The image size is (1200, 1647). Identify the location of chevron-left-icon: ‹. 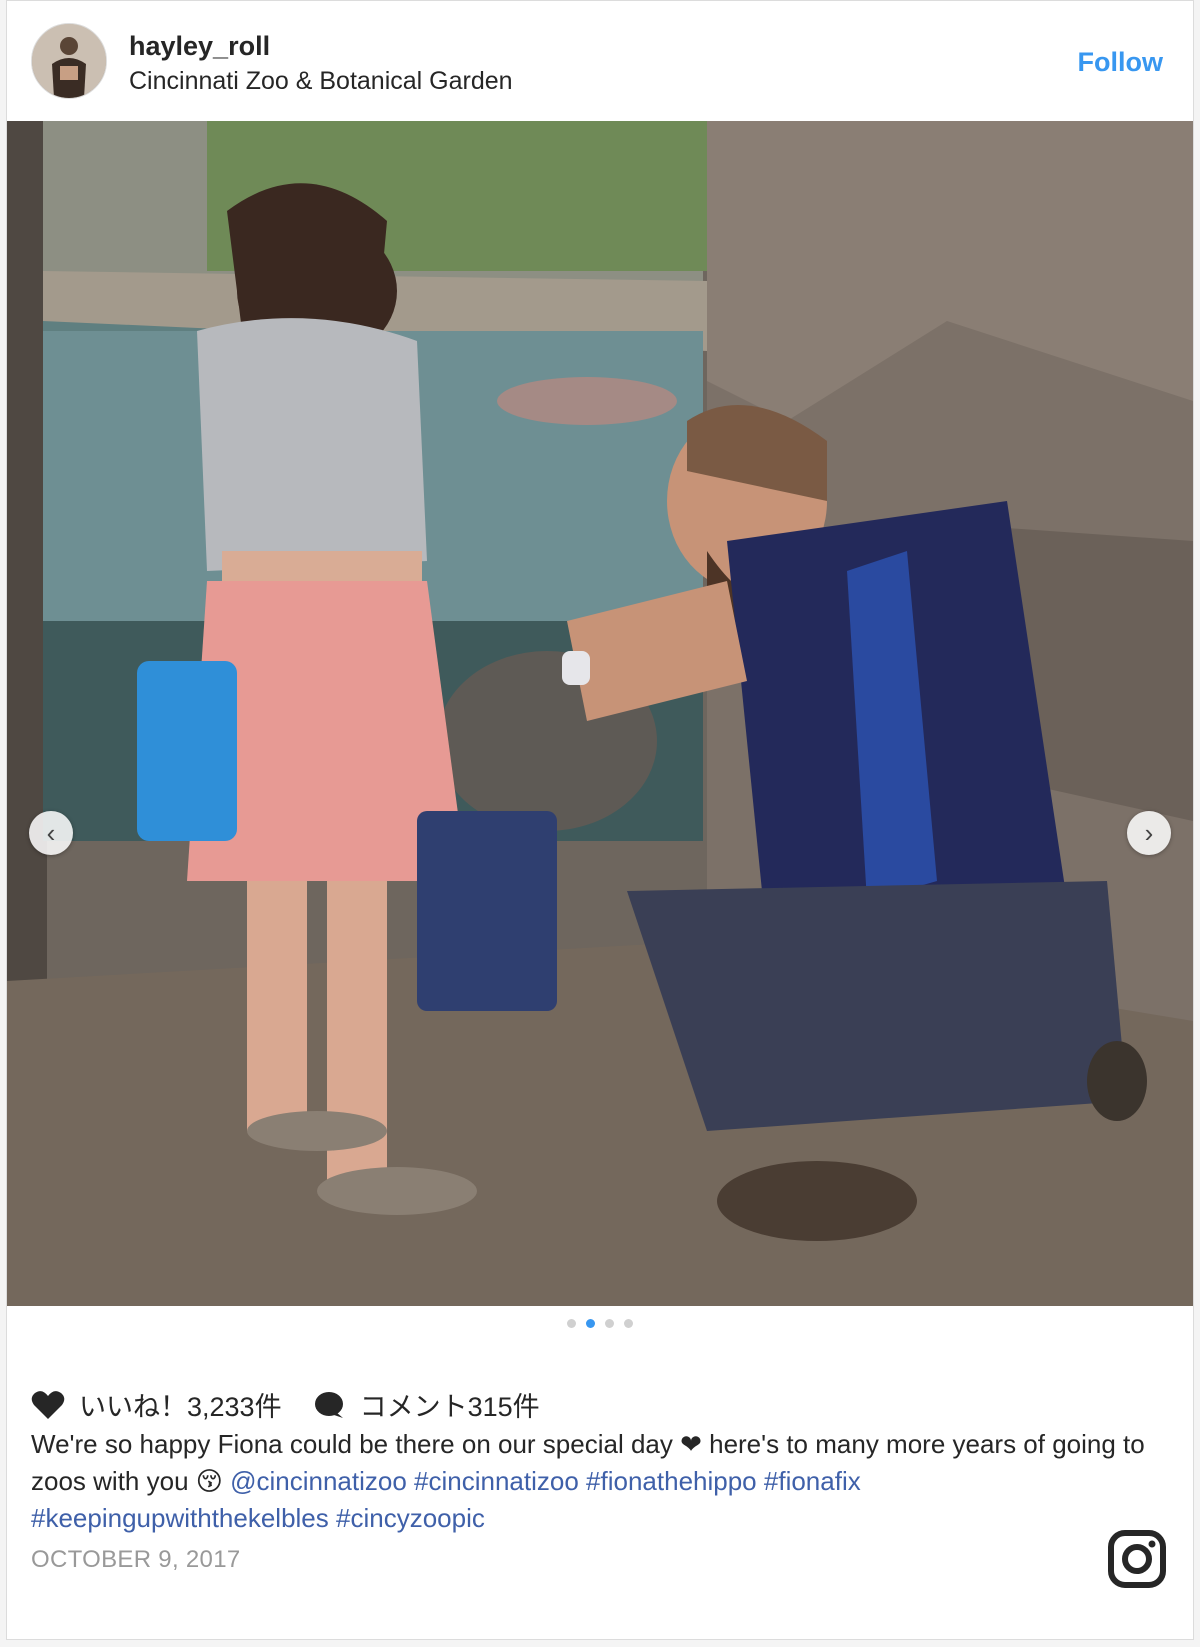
(51, 832).